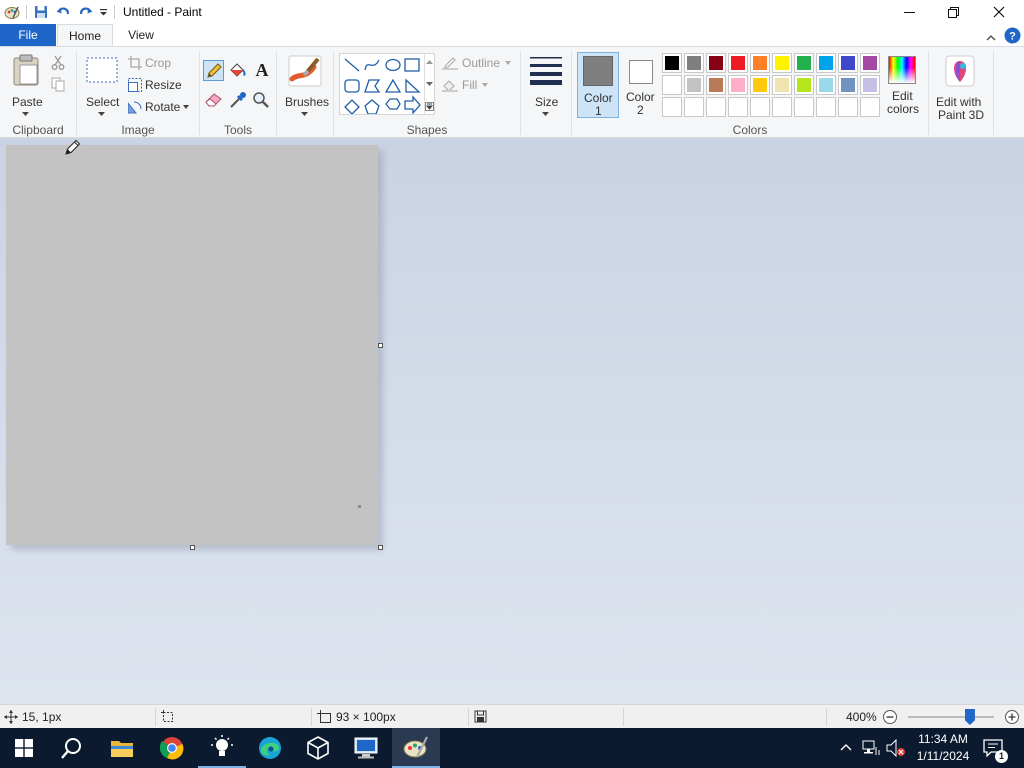 This screenshot has height=768, width=1024. I want to click on network-icon, so click(871, 748).